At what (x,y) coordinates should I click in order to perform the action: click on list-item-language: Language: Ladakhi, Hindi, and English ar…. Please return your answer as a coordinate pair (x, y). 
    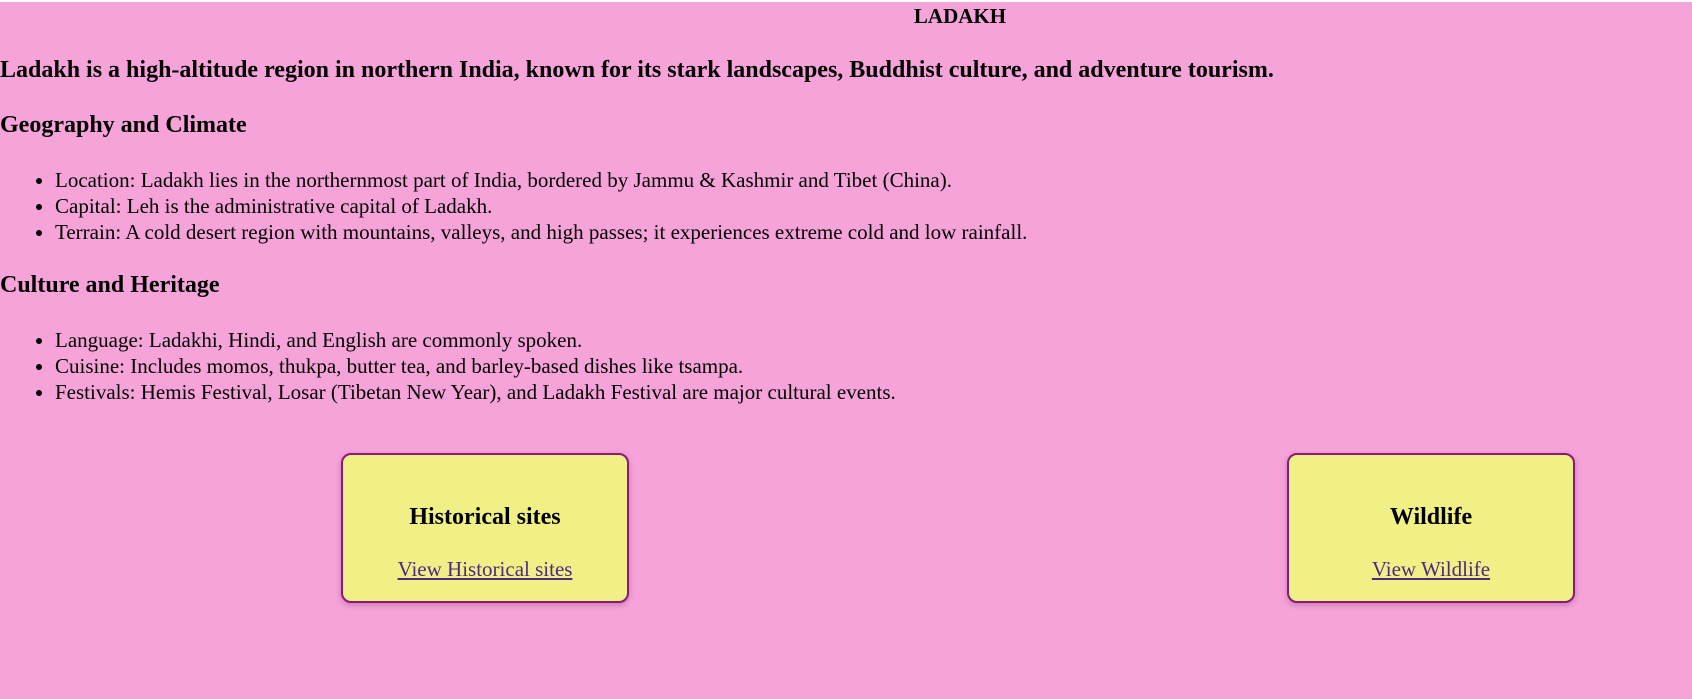
    Looking at the image, I should click on (475, 340).